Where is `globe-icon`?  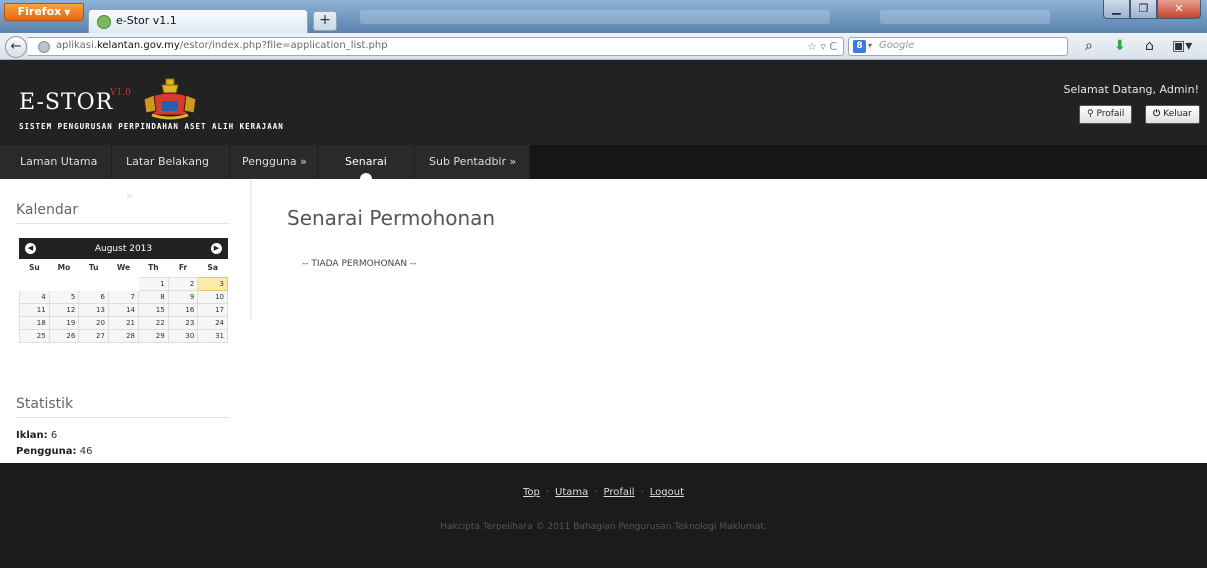 globe-icon is located at coordinates (44, 47).